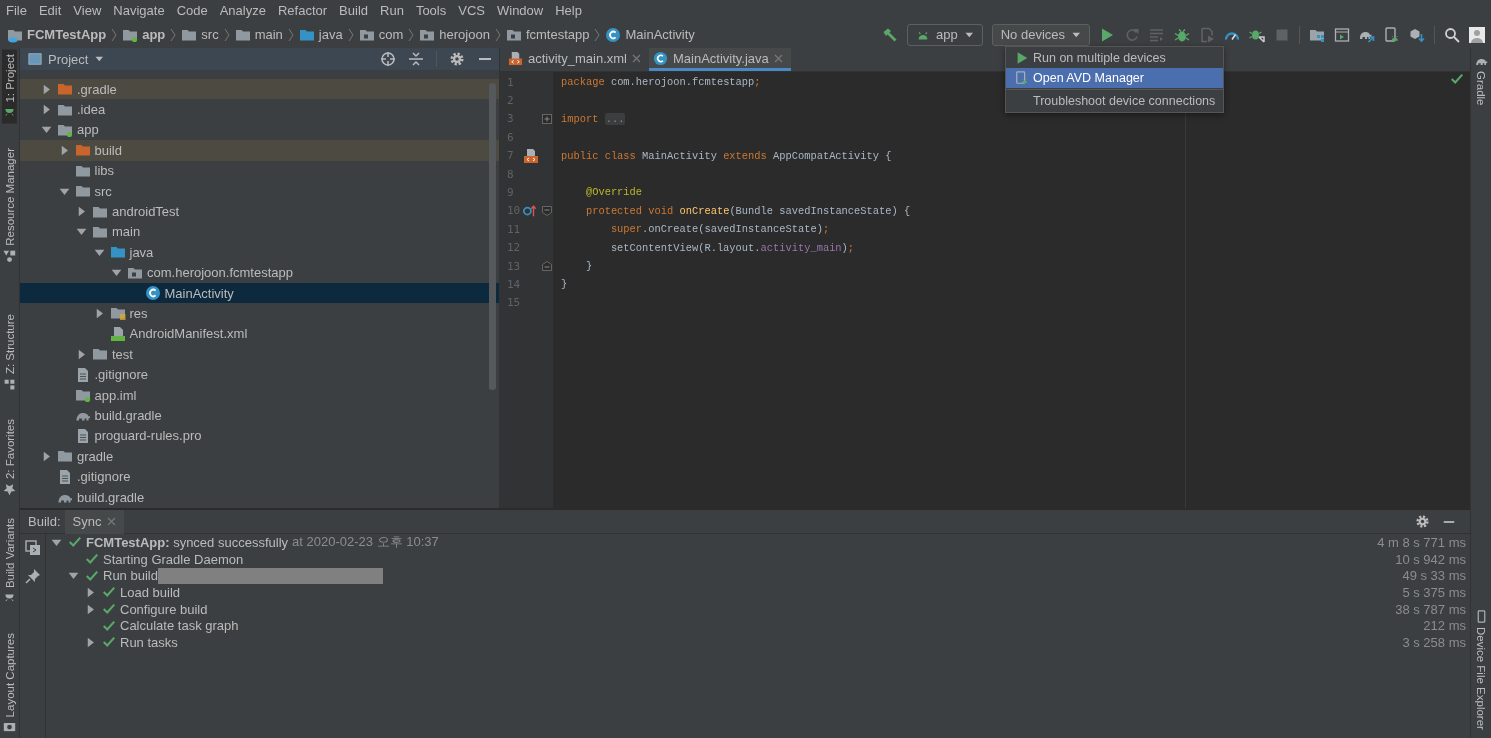 The height and width of the screenshot is (738, 1491). Describe the element at coordinates (259, 109) in the screenshot. I see `tree-row: .idea` at that location.